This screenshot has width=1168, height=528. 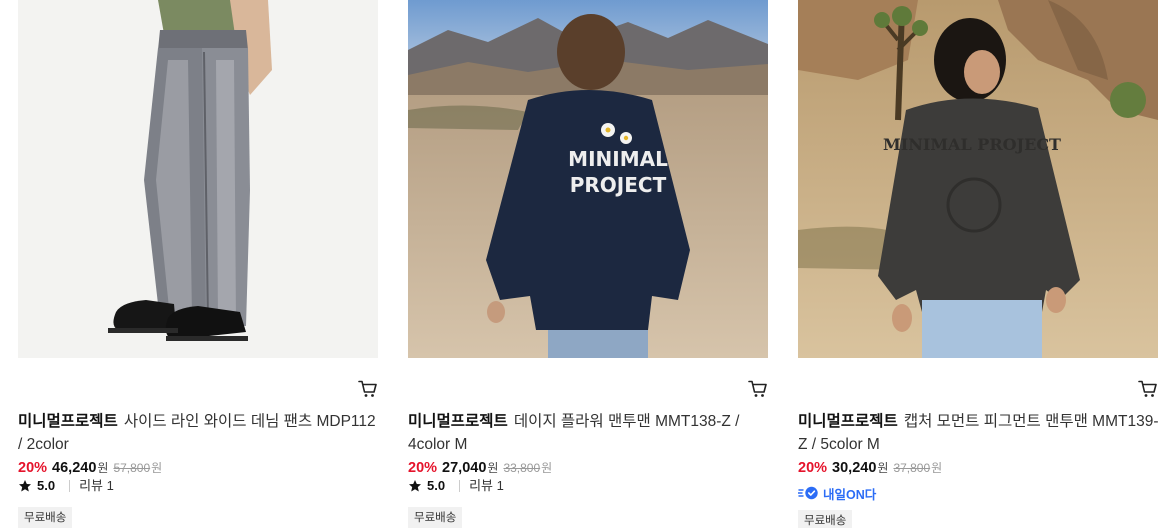 What do you see at coordinates (850, 494) in the screenshot?
I see `tomorrow-delivery-label: 내일ON다` at bounding box center [850, 494].